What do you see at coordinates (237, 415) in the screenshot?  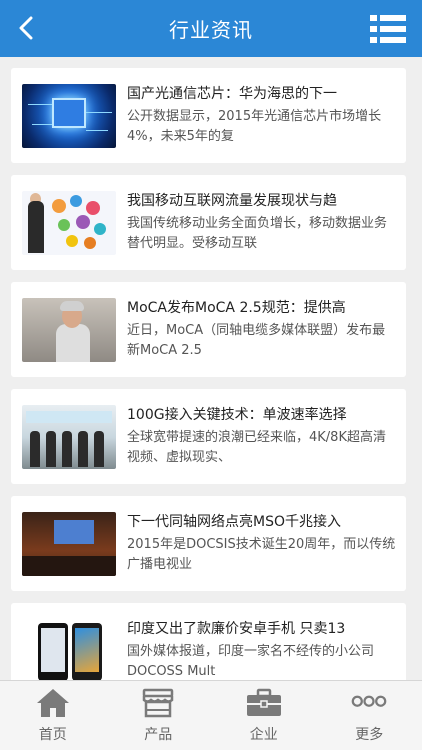 I see `news-title: 100G接入关键技术：单波速率选择` at bounding box center [237, 415].